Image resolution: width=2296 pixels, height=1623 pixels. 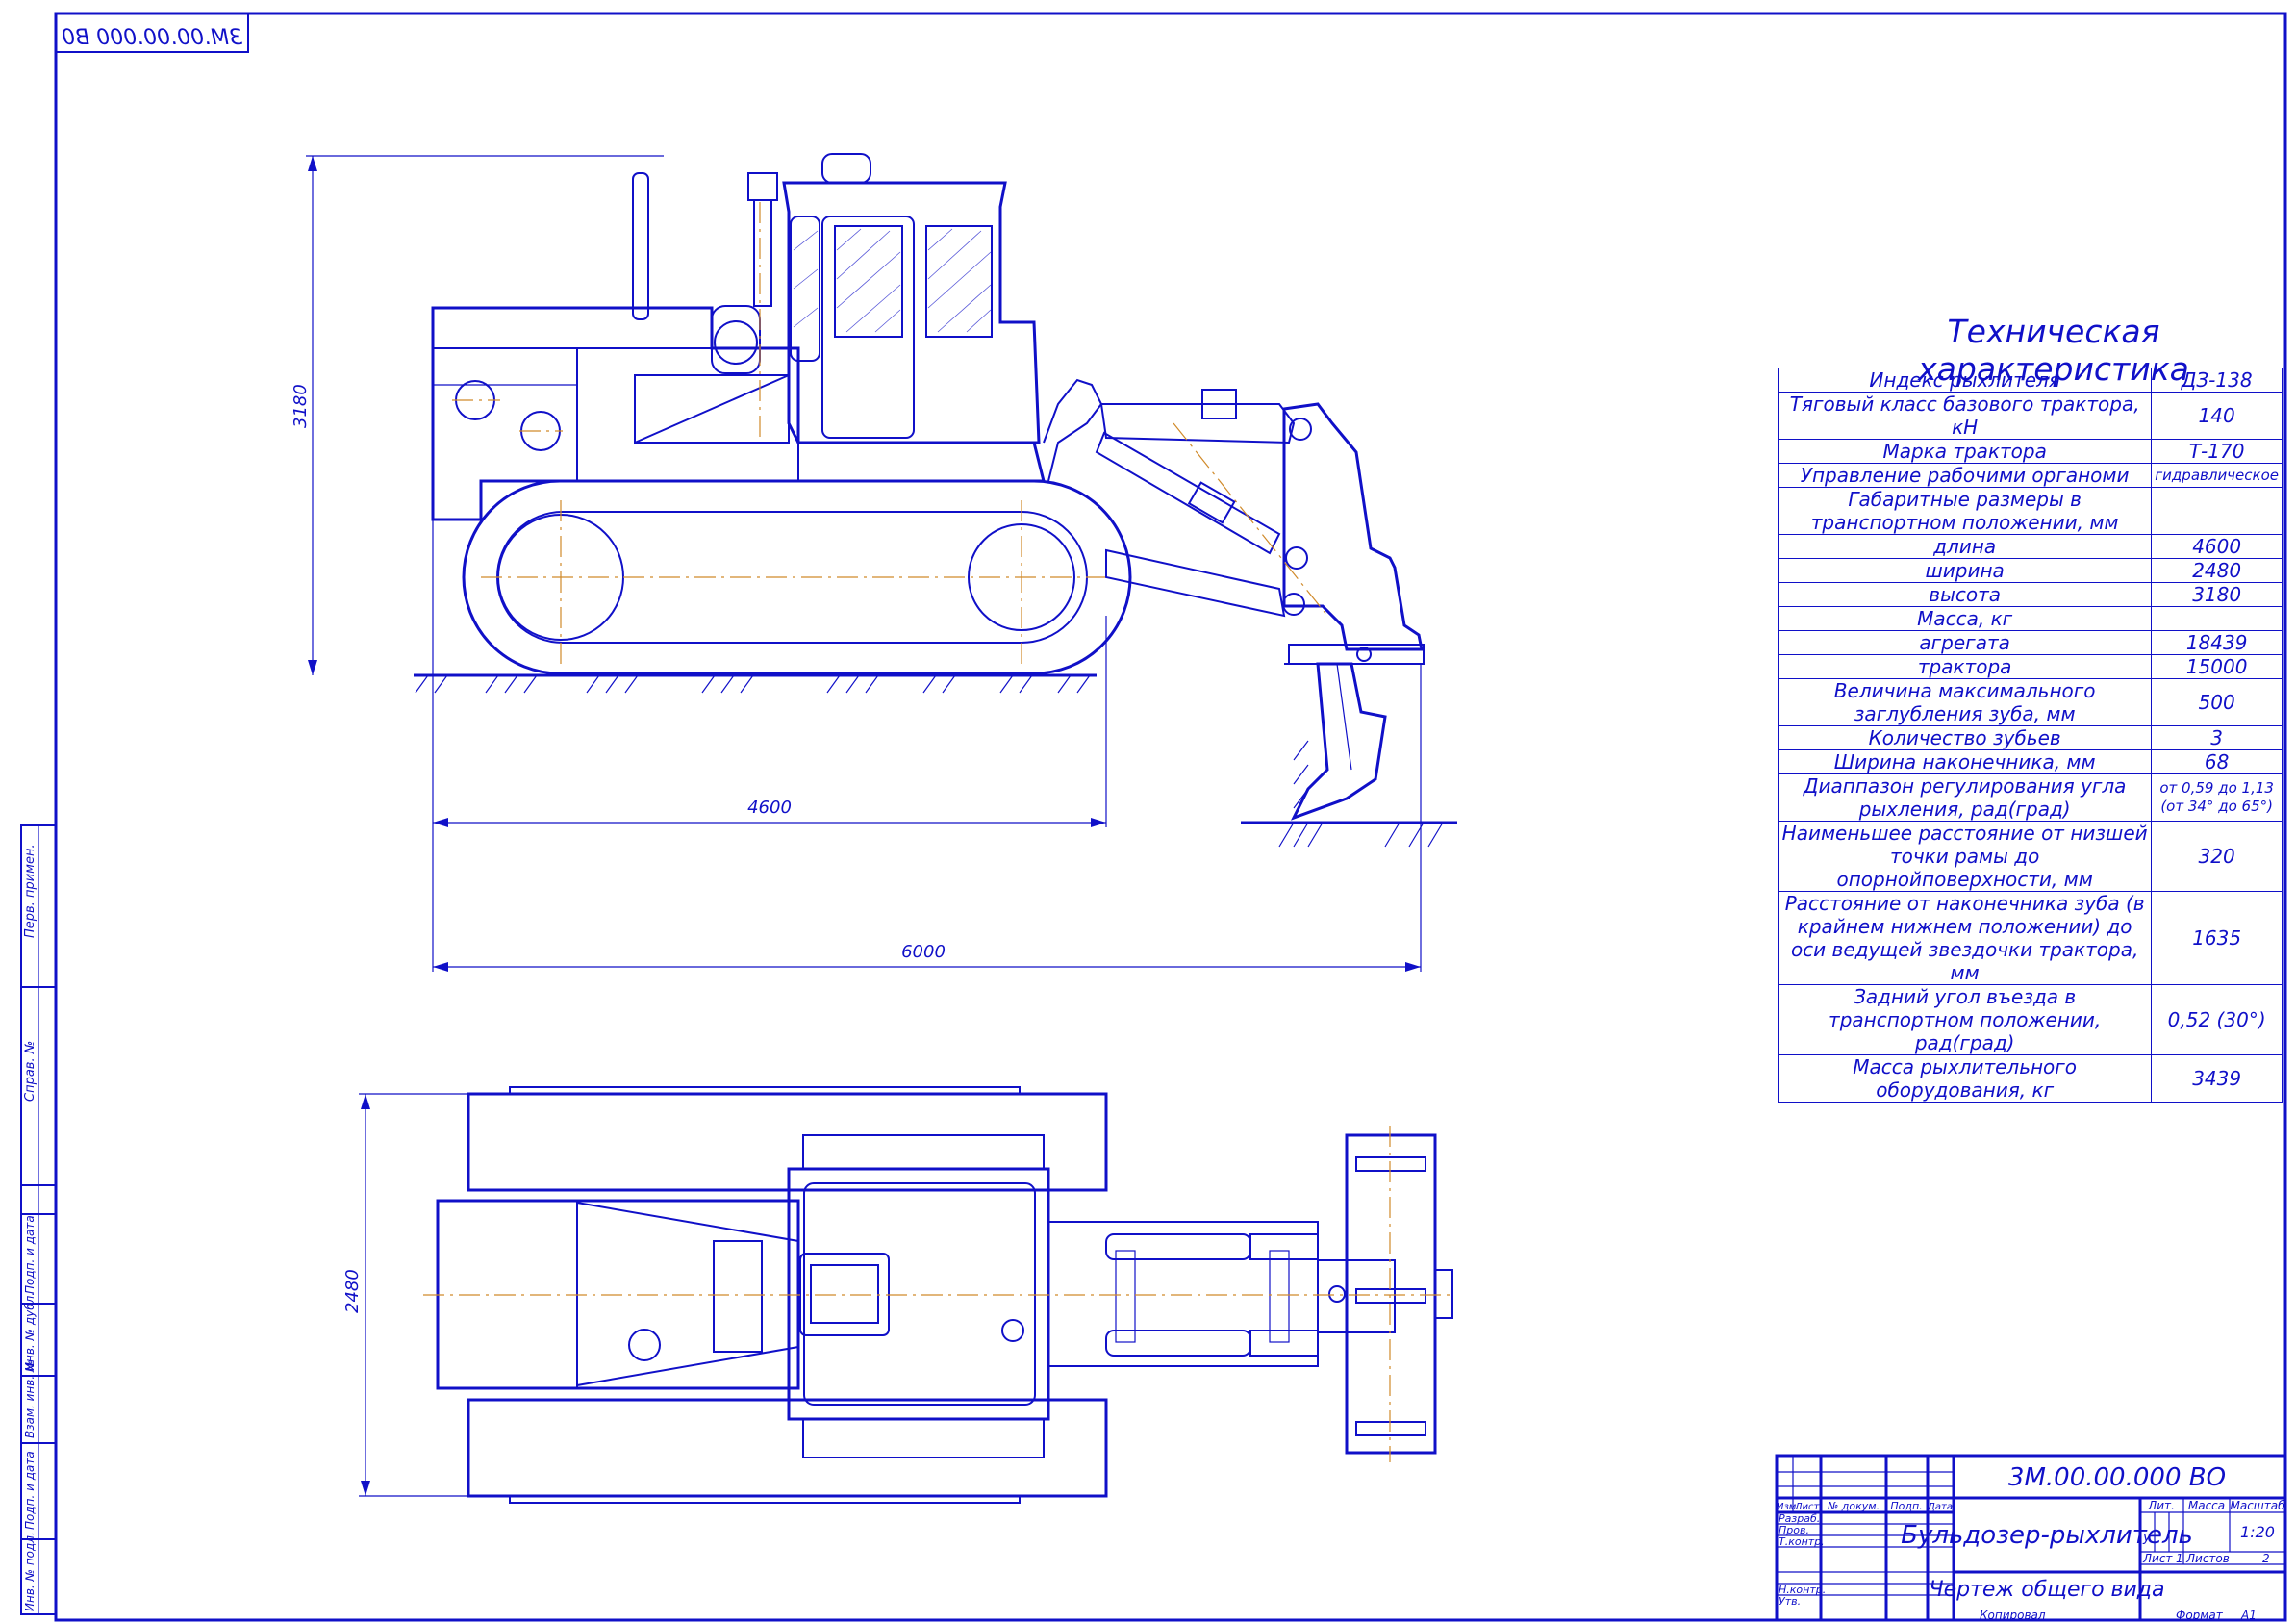 I want to click on spec-row: трактора 15000, so click(x=2030, y=666).